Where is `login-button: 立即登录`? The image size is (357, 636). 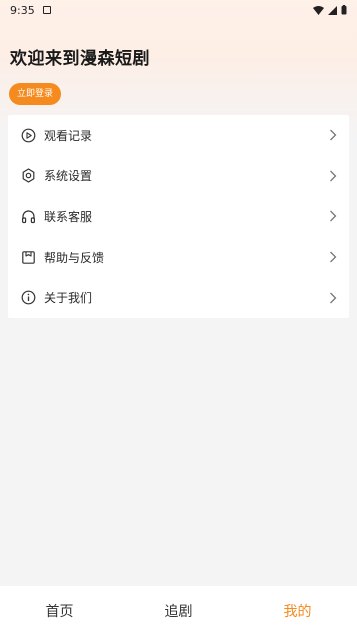
login-button: 立即登录 is located at coordinates (35, 94).